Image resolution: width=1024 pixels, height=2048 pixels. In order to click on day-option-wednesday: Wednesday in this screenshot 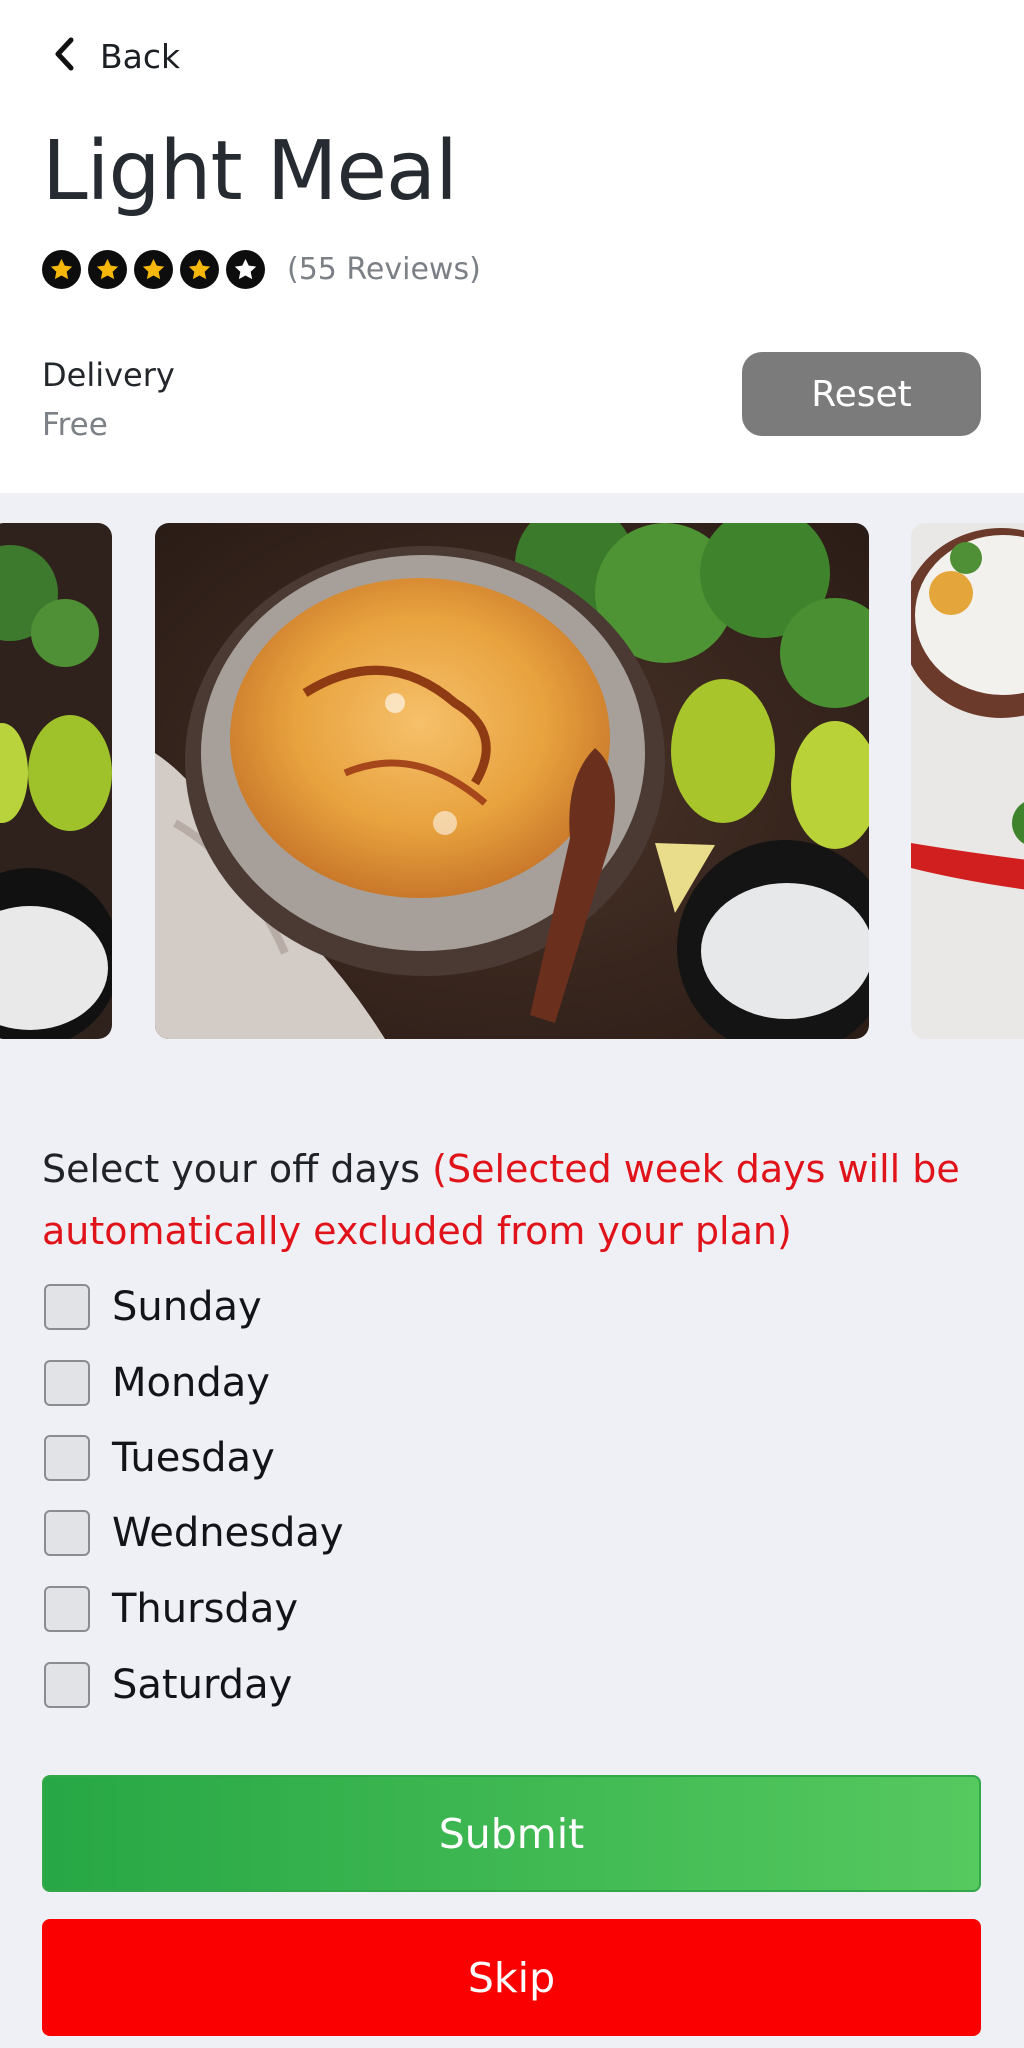, I will do `click(194, 1533)`.